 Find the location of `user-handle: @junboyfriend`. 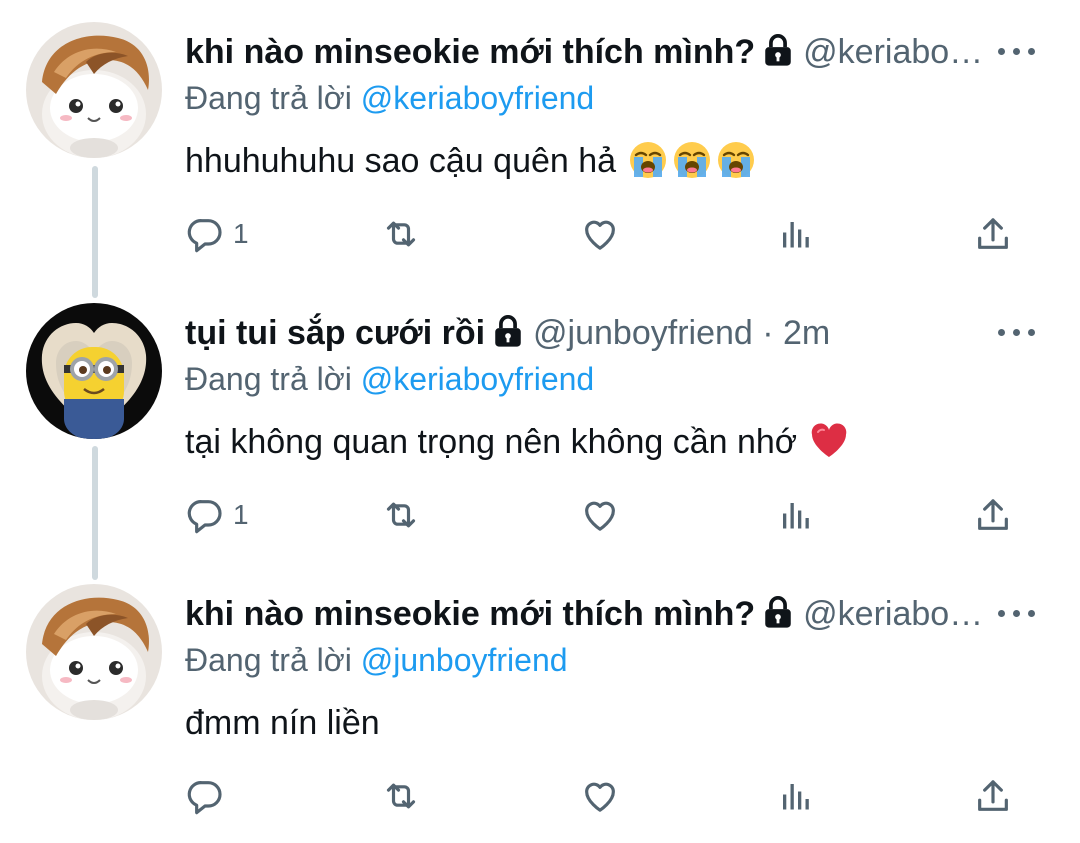

user-handle: @junboyfriend is located at coordinates (643, 333).